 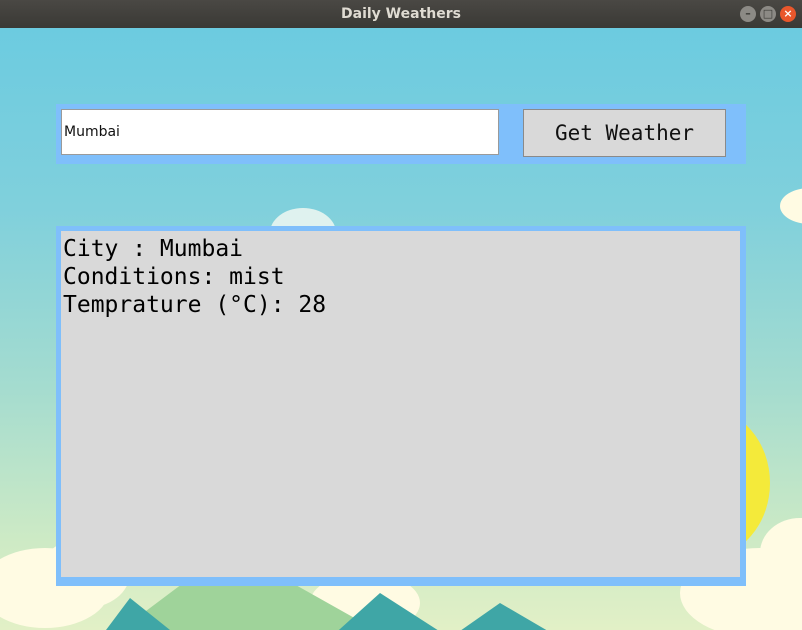 I want to click on city-line: City : Mumbai, so click(x=153, y=249).